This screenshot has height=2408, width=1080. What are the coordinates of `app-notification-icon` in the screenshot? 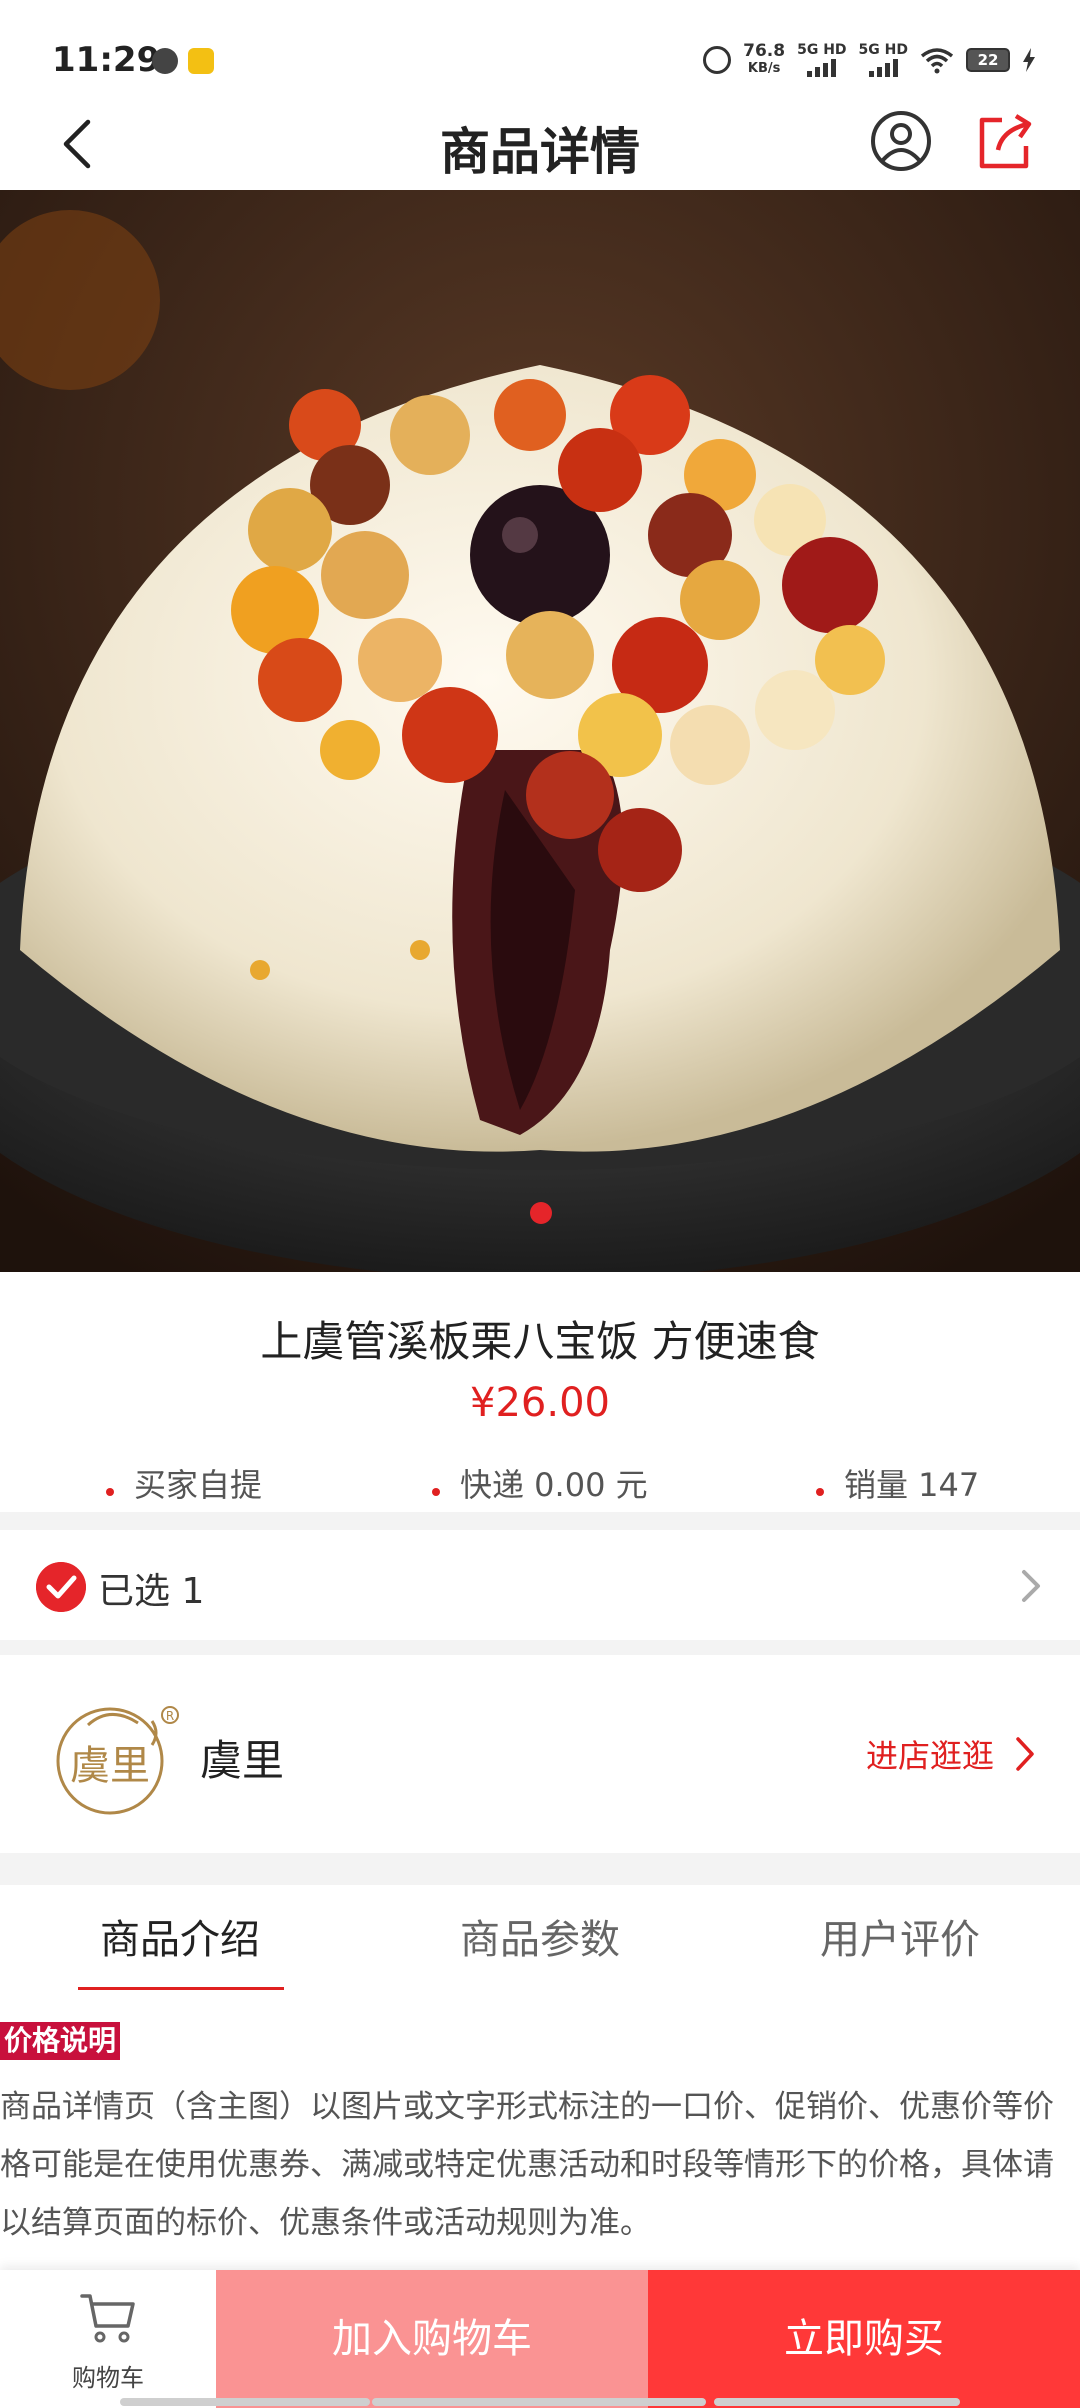 It's located at (201, 61).